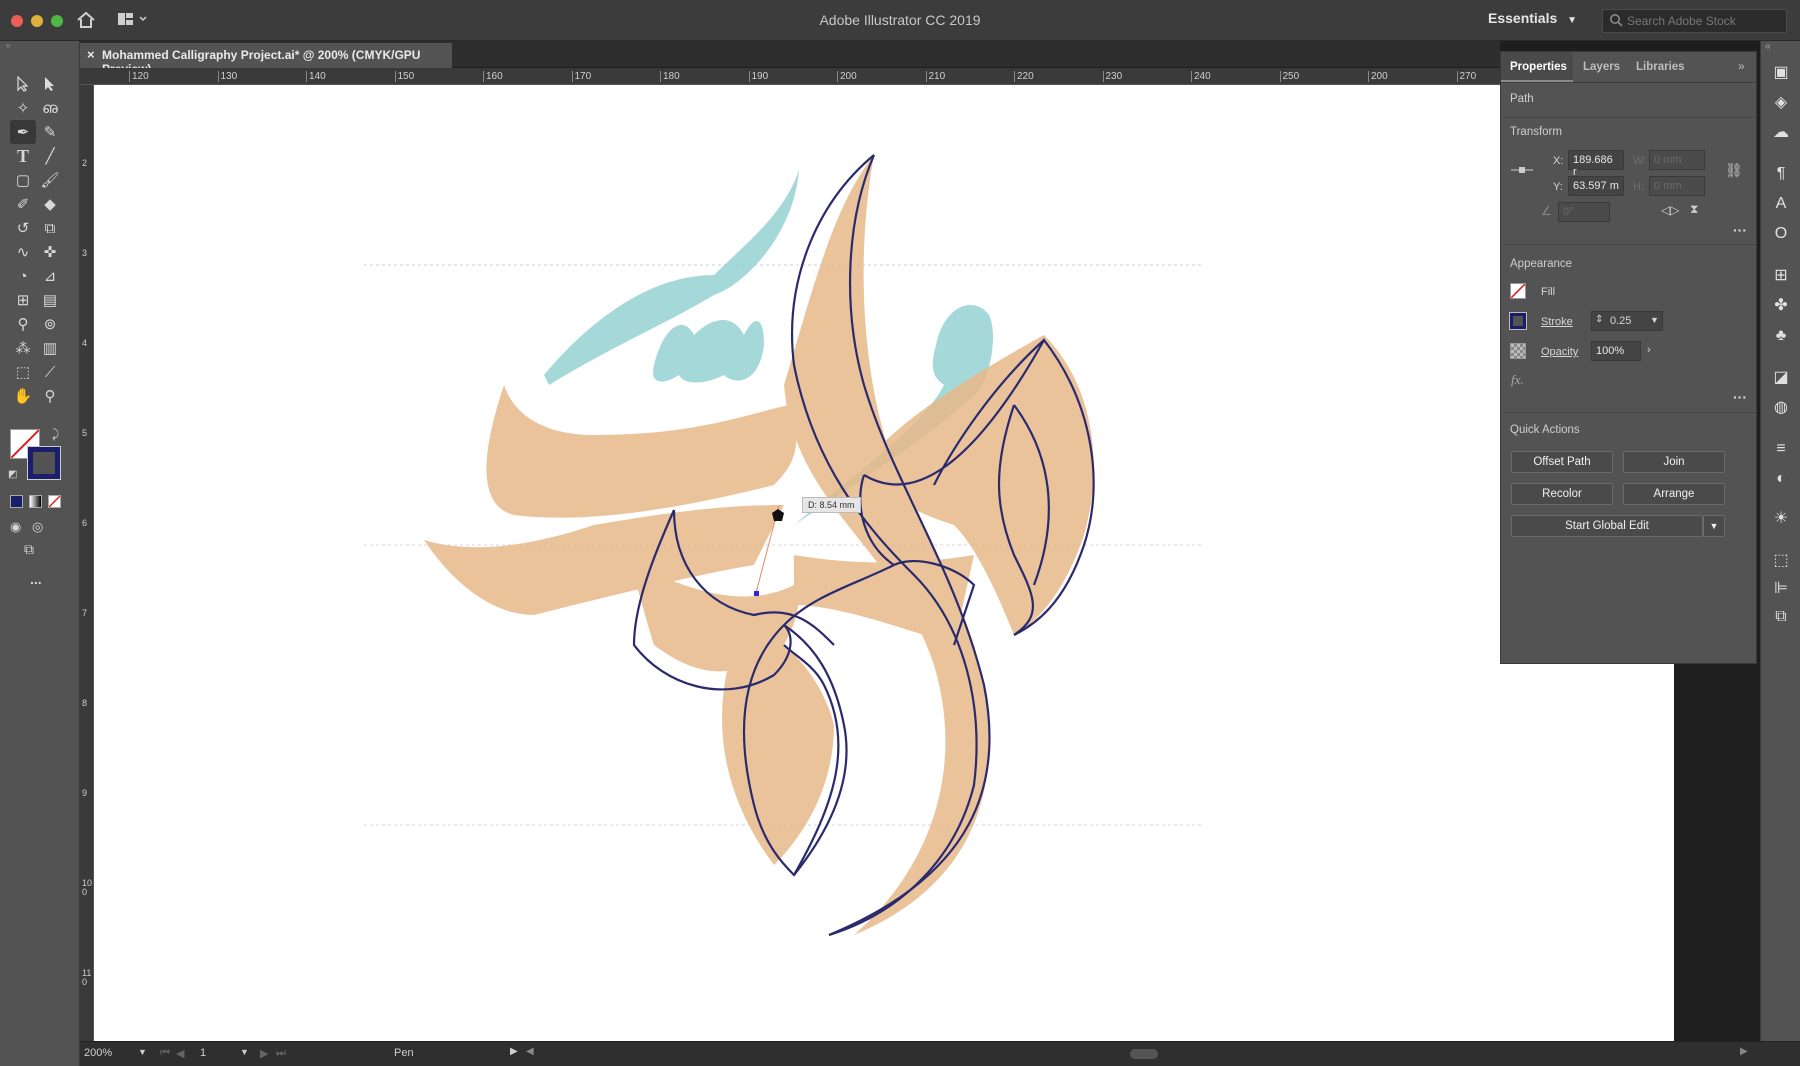  Describe the element at coordinates (23, 396) in the screenshot. I see `hand-tool-icon: ✋` at that location.